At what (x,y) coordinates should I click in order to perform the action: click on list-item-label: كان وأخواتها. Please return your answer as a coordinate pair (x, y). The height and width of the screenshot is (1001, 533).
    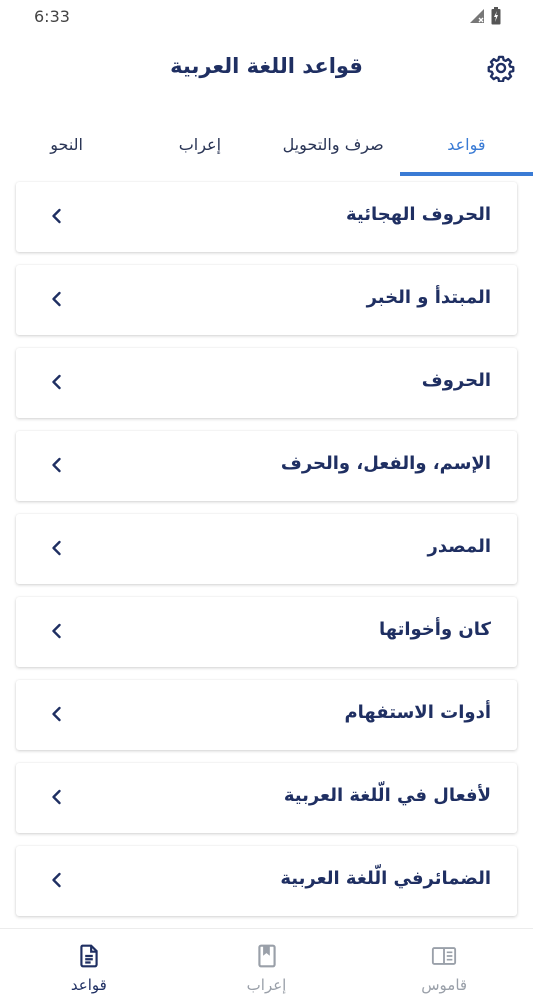
    Looking at the image, I should click on (434, 629).